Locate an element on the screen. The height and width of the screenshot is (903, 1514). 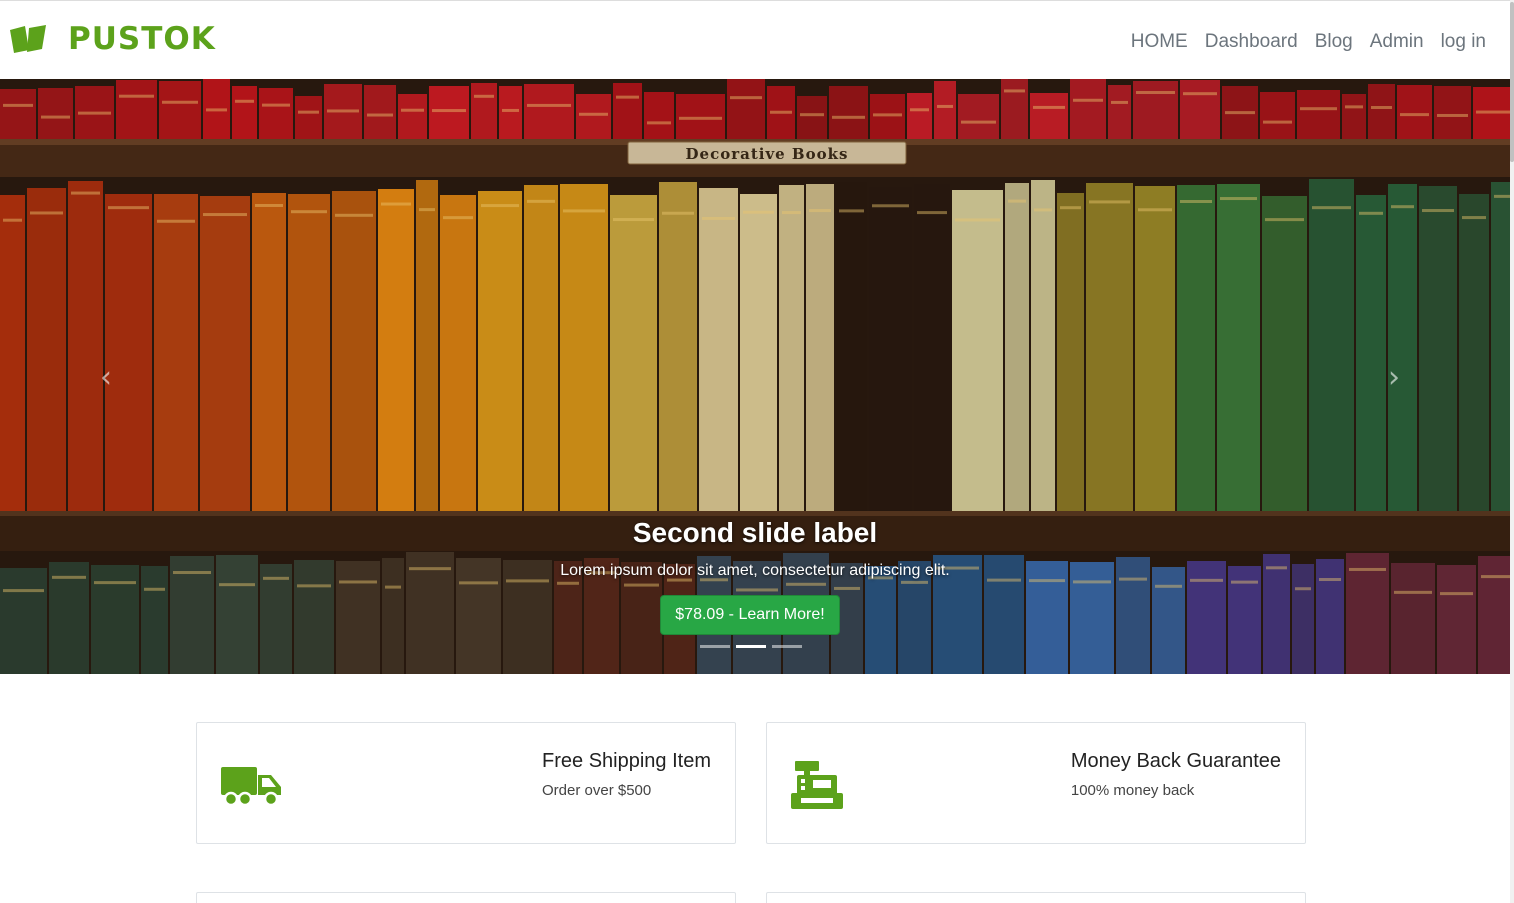
feature-title: Free Shipping Item is located at coordinates (626, 761).